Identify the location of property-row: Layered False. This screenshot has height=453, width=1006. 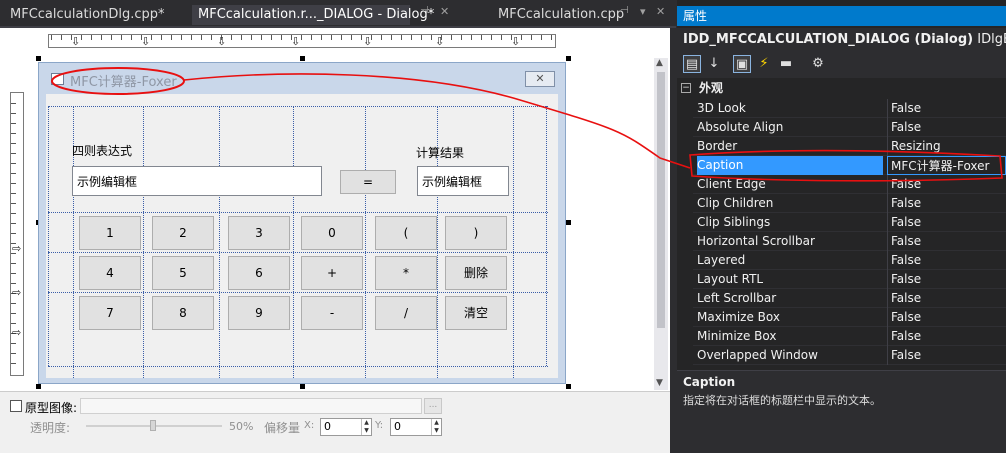
(849, 260).